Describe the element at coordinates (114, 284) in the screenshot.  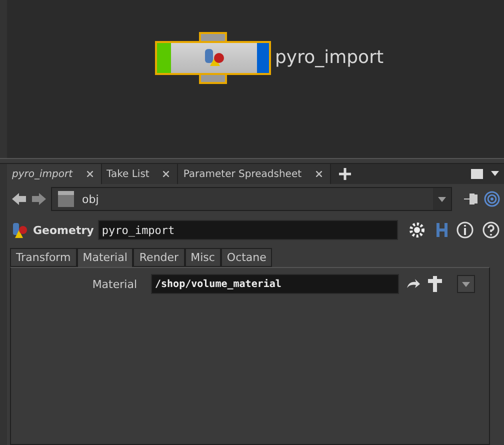
I see `field-label: Material` at that location.